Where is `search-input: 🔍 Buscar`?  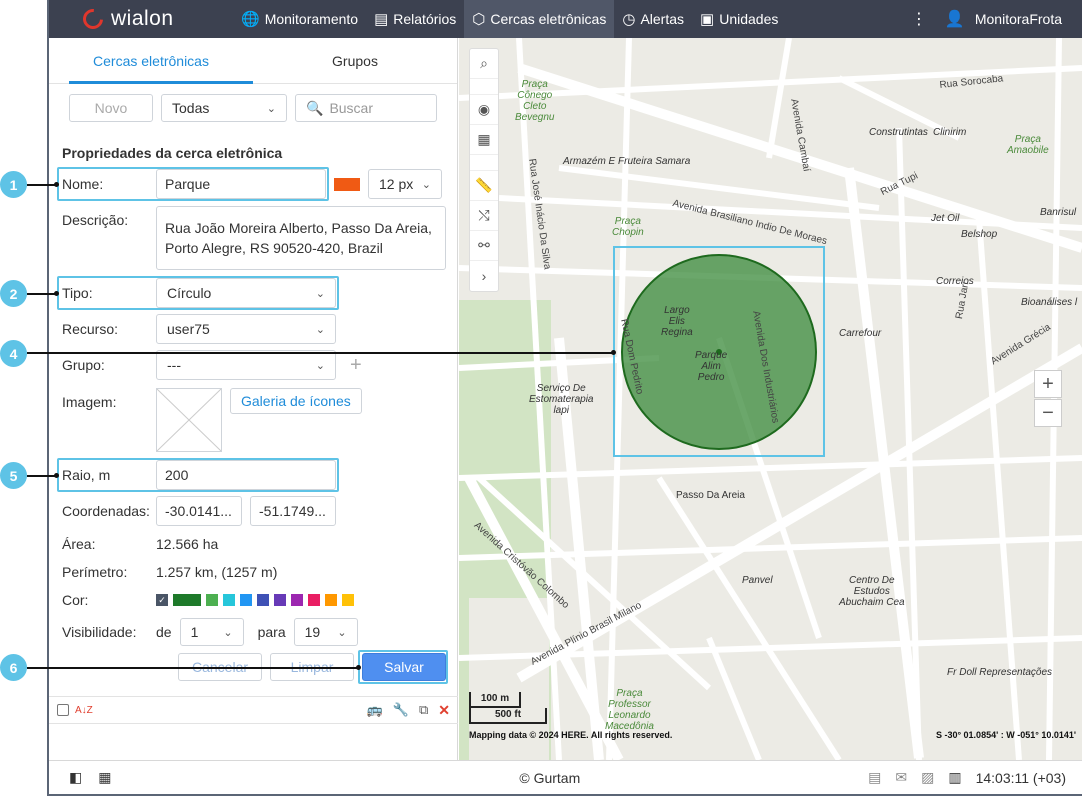
search-input: 🔍 Buscar is located at coordinates (366, 108).